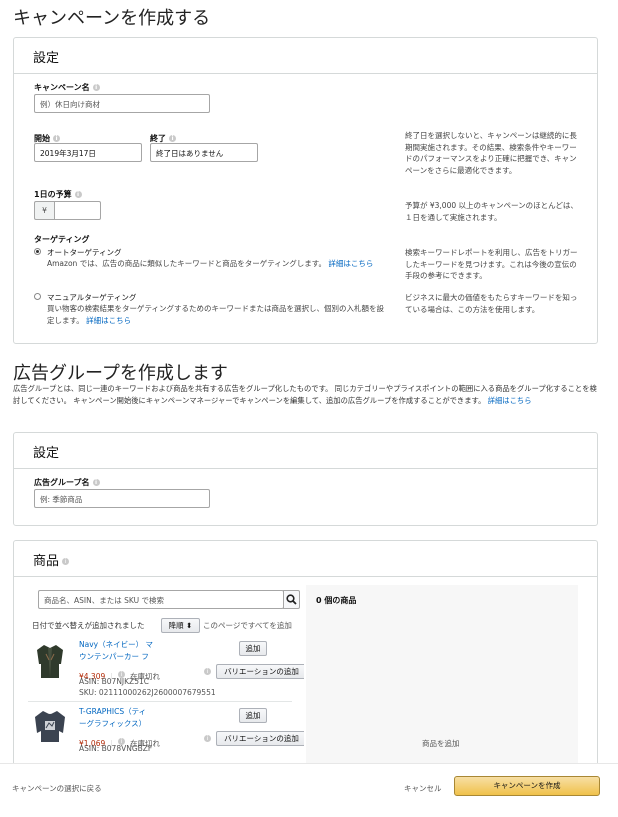  Describe the element at coordinates (50, 661) in the screenshot. I see `product-jacket-image` at that location.